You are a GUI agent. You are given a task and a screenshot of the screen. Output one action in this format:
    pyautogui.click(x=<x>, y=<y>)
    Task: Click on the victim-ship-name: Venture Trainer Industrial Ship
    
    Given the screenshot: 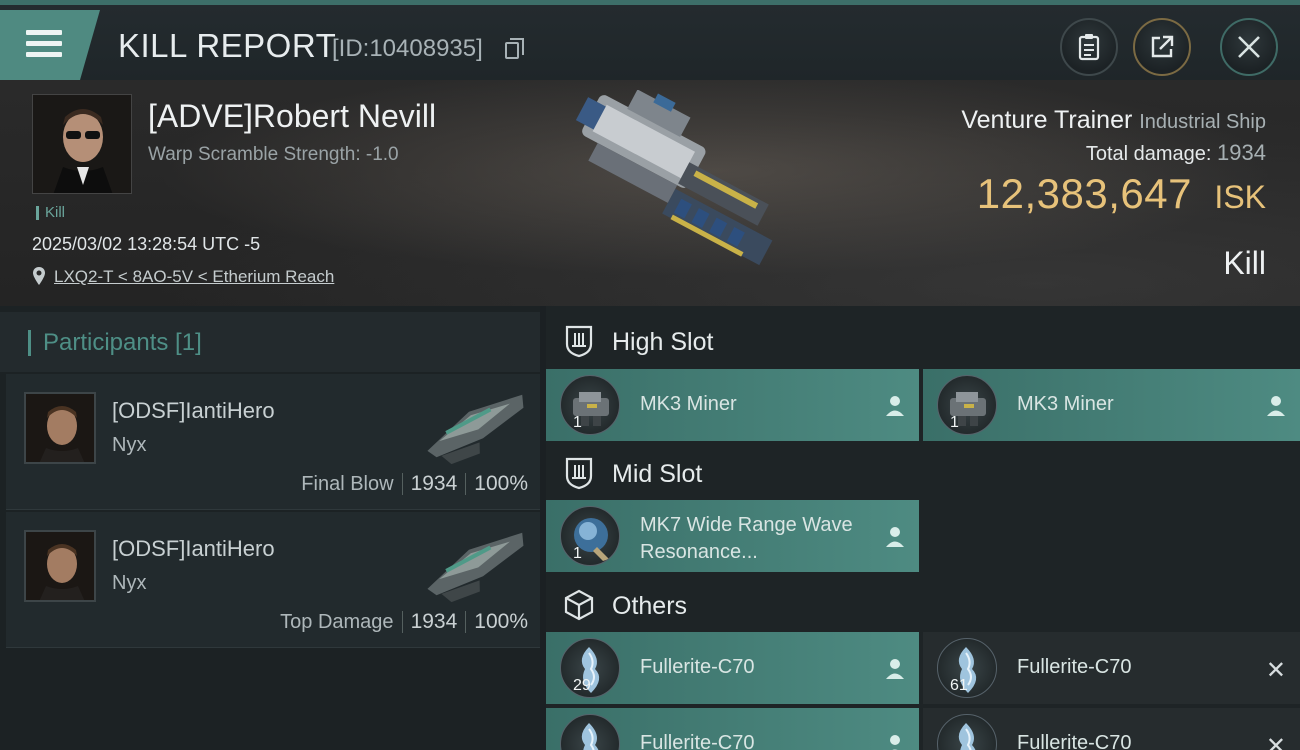 What is the action you would take?
    pyautogui.click(x=1113, y=120)
    